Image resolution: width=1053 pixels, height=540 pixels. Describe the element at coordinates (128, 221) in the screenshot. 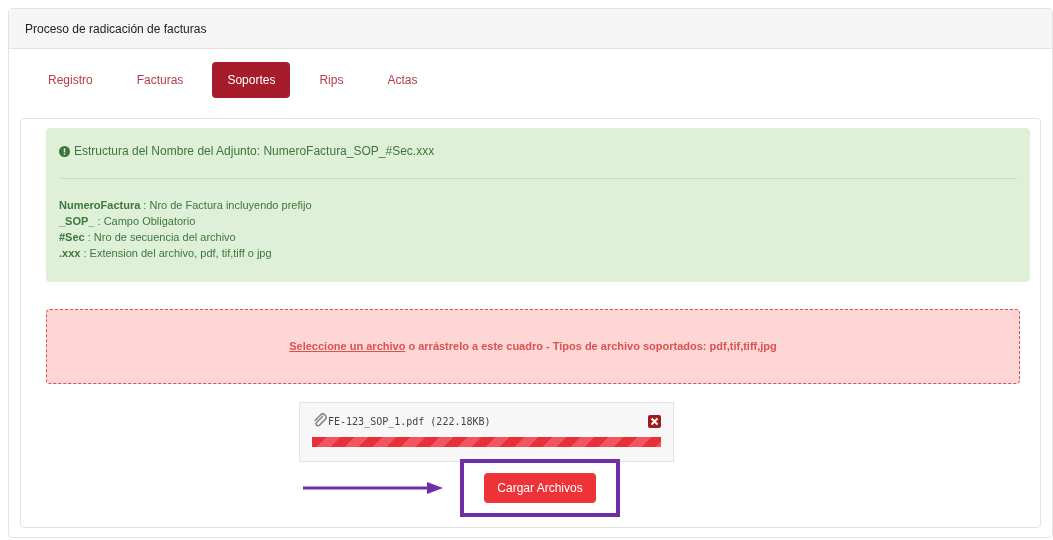

I see `legend-line: _SOP_ : Campo Obligatorio` at that location.